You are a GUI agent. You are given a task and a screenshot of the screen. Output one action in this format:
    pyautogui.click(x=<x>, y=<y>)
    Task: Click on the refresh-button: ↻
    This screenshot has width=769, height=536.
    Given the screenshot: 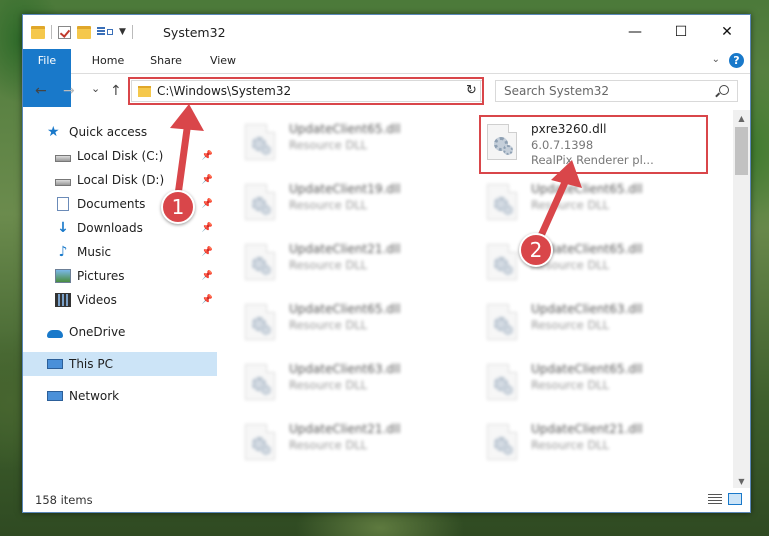 What is the action you would take?
    pyautogui.click(x=472, y=91)
    